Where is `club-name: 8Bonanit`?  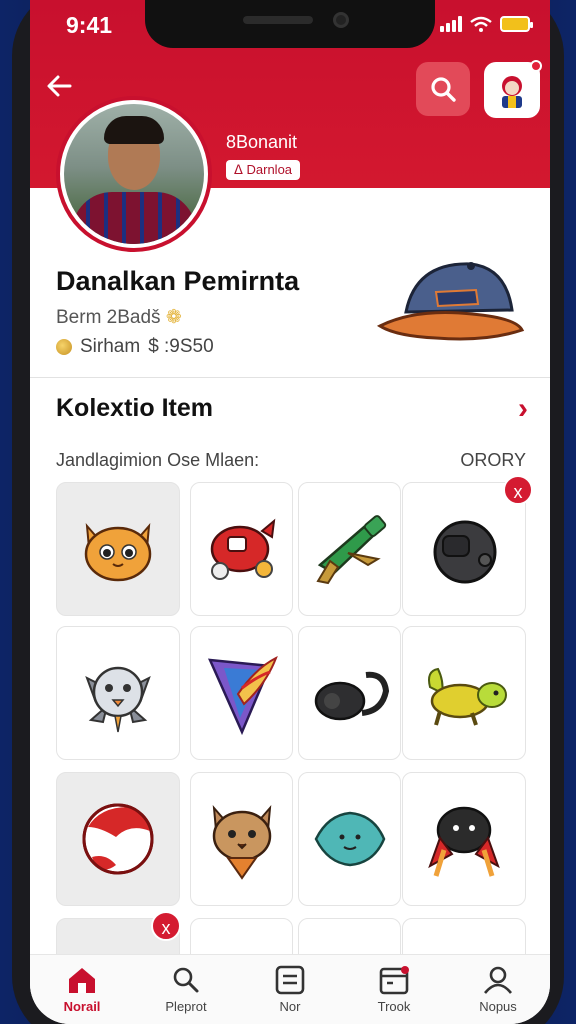 club-name: 8Bonanit is located at coordinates (262, 142).